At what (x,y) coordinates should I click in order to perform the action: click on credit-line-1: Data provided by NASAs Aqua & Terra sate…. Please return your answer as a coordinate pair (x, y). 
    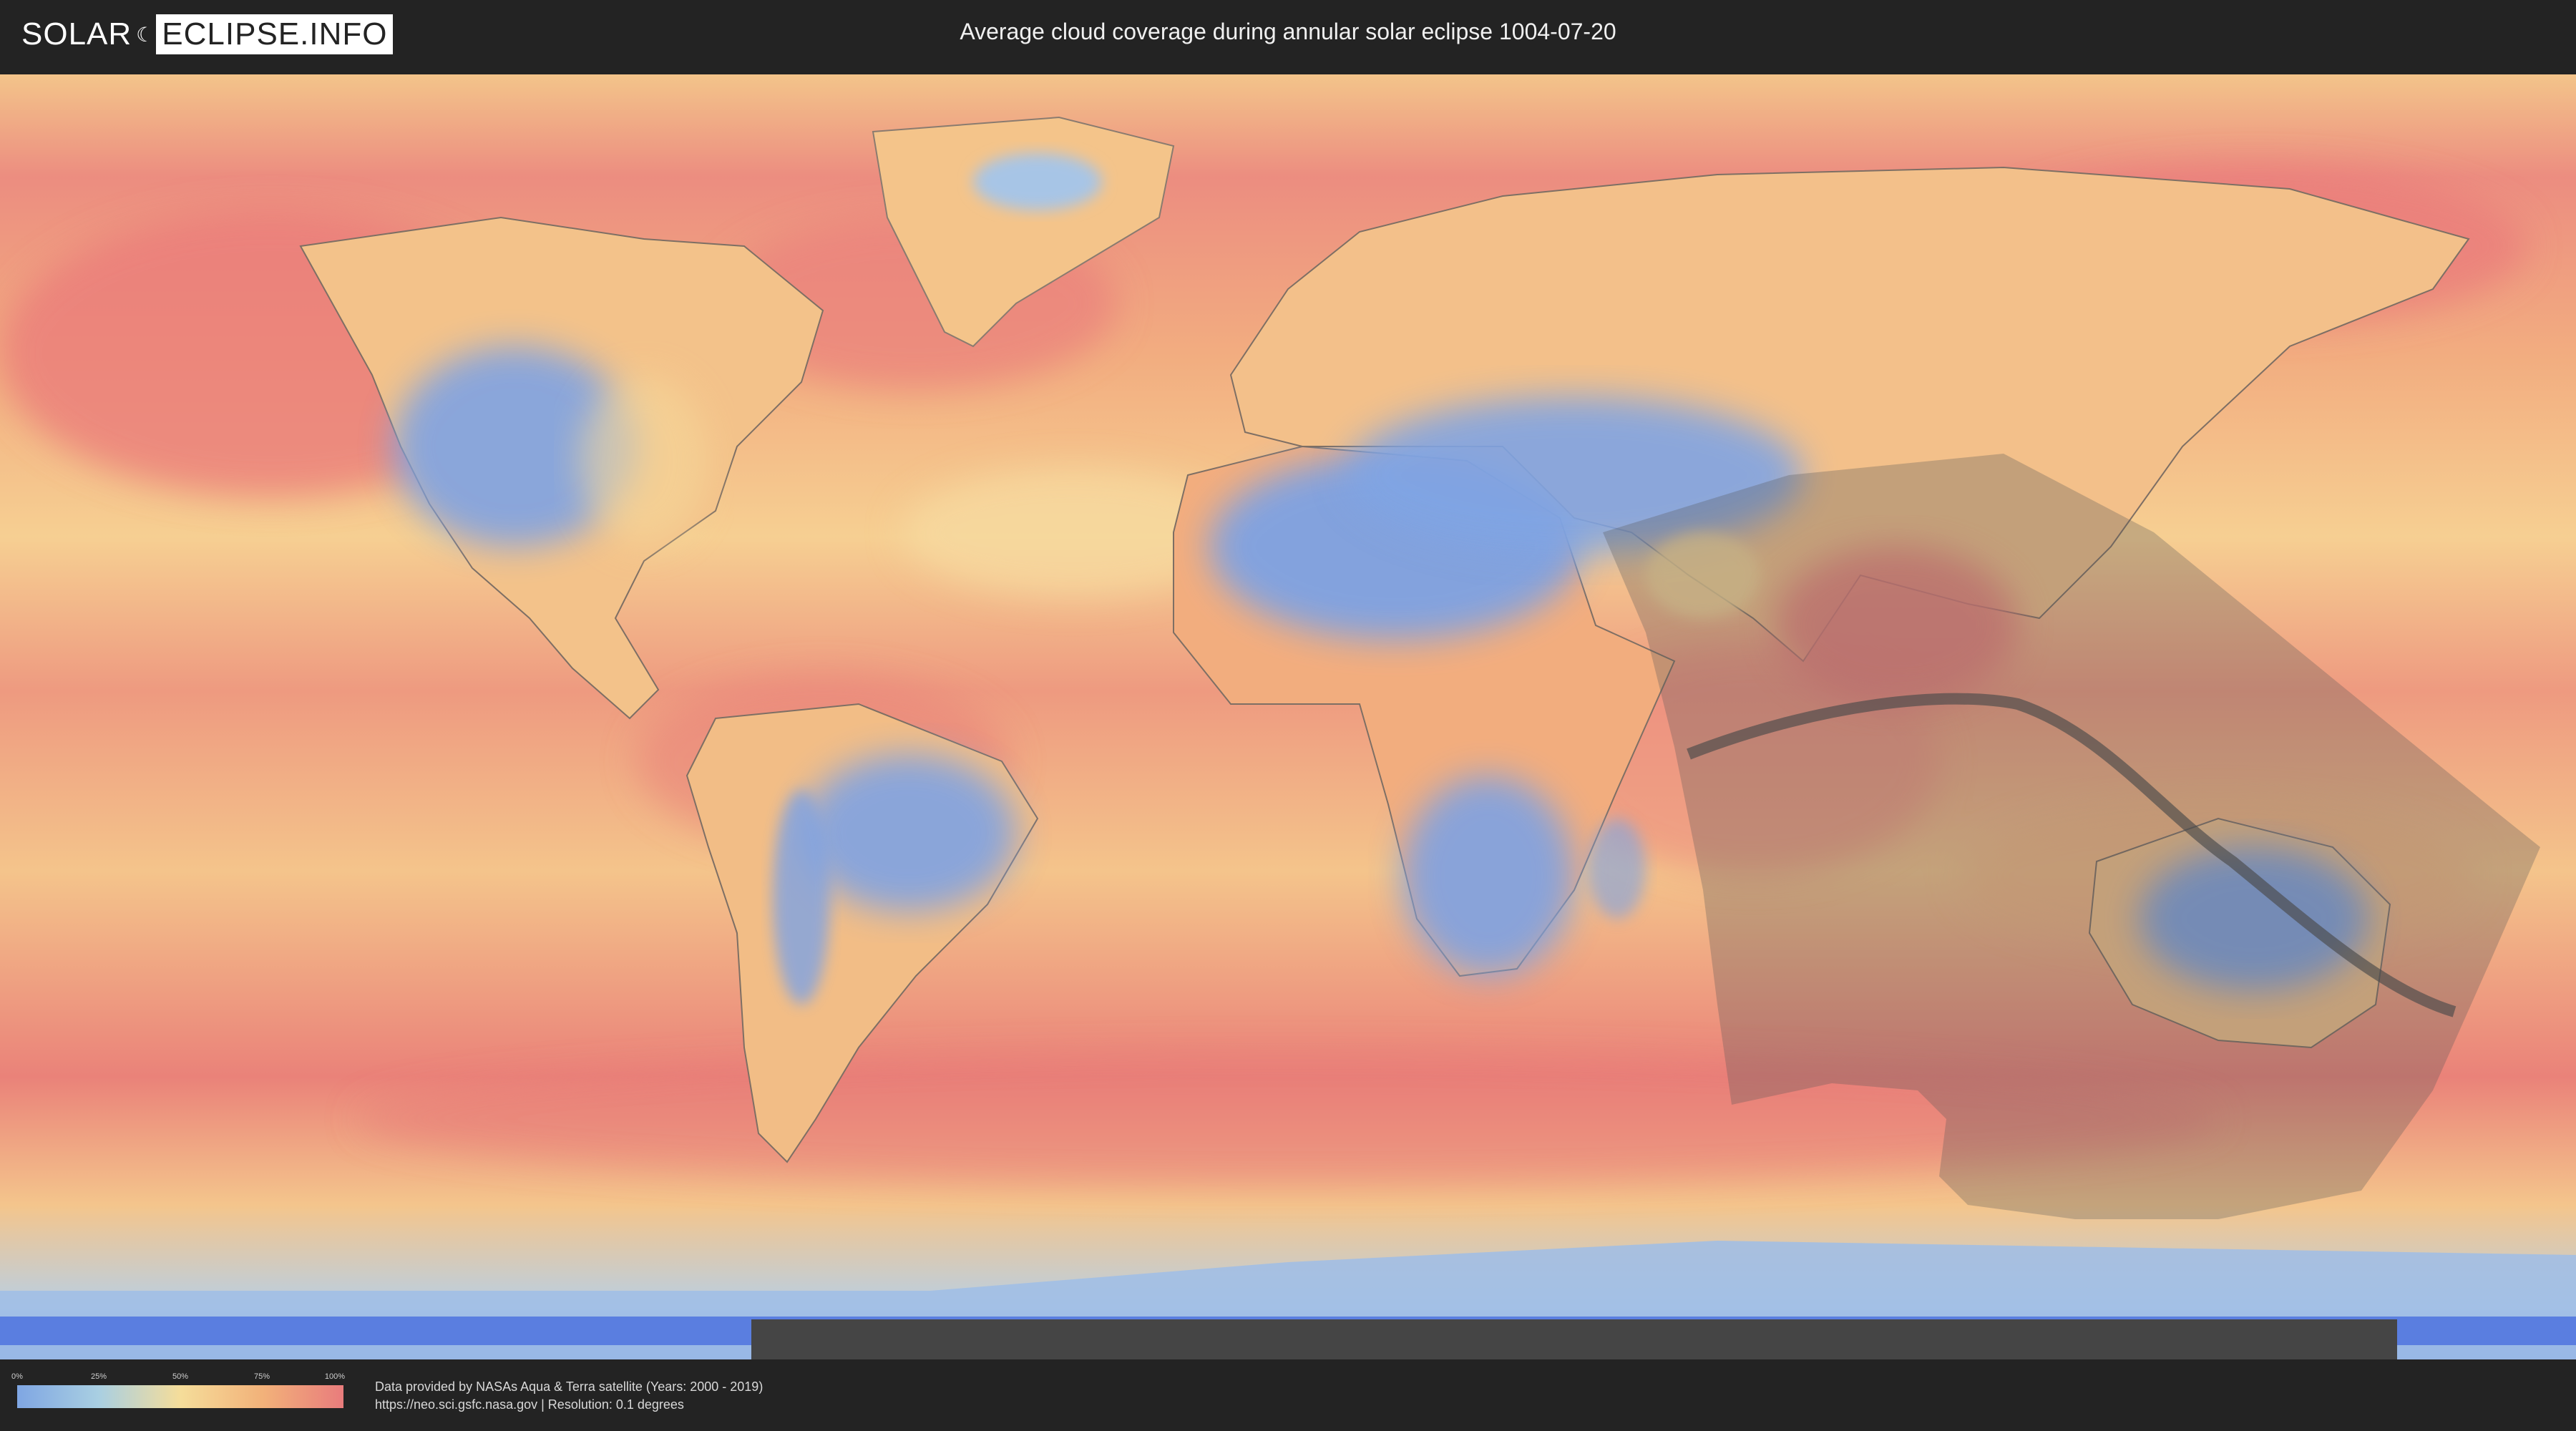
    Looking at the image, I should click on (569, 1386).